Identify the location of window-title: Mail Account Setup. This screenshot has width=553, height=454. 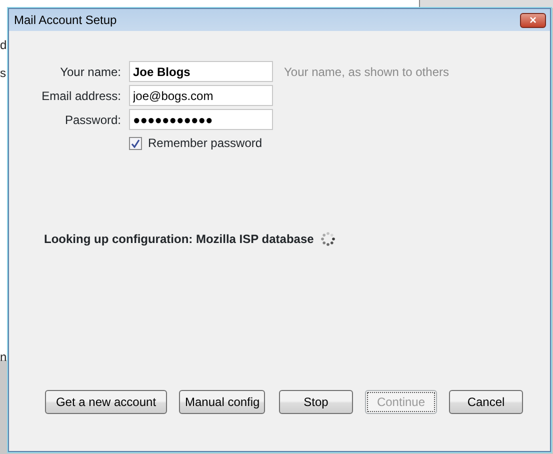
(65, 20).